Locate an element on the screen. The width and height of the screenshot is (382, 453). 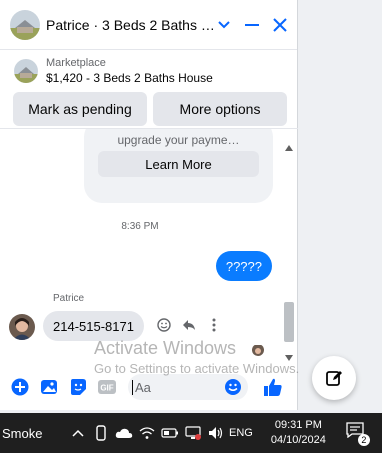
scrollbar-thumb is located at coordinates (289, 322).